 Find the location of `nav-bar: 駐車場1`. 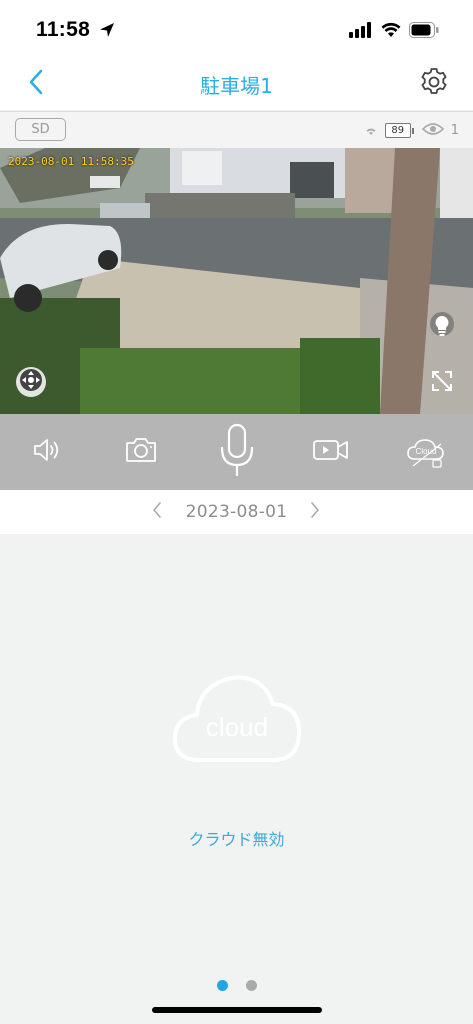

nav-bar: 駐車場1 is located at coordinates (236, 85).